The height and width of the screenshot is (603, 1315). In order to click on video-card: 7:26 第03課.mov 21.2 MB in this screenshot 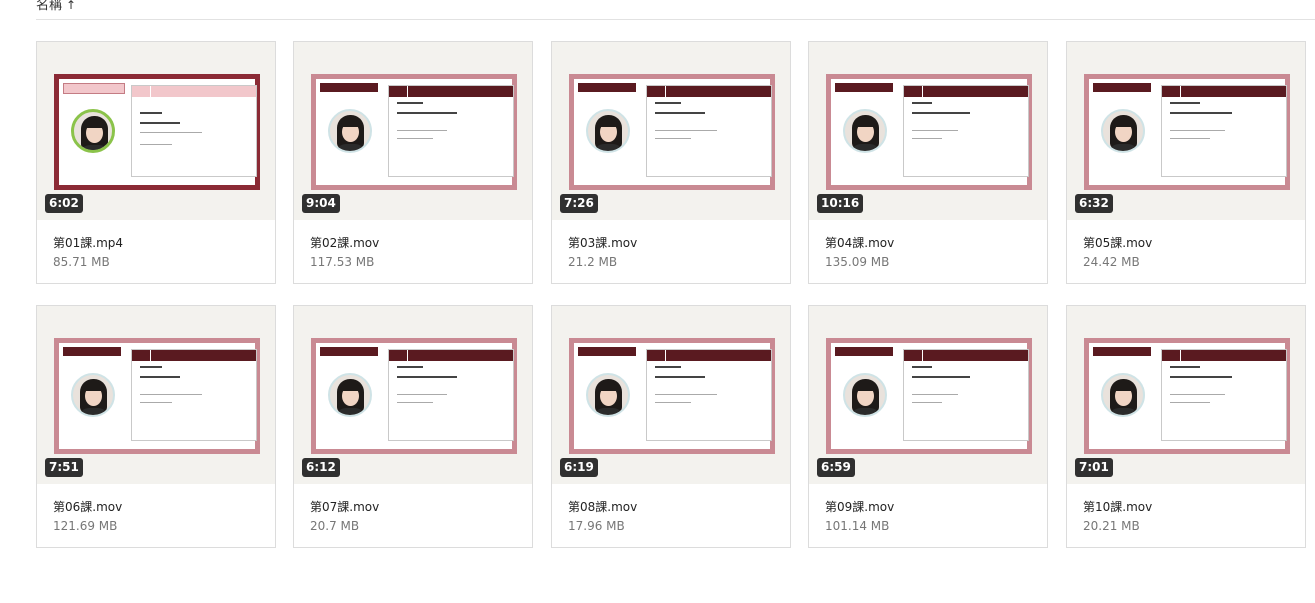, I will do `click(671, 162)`.